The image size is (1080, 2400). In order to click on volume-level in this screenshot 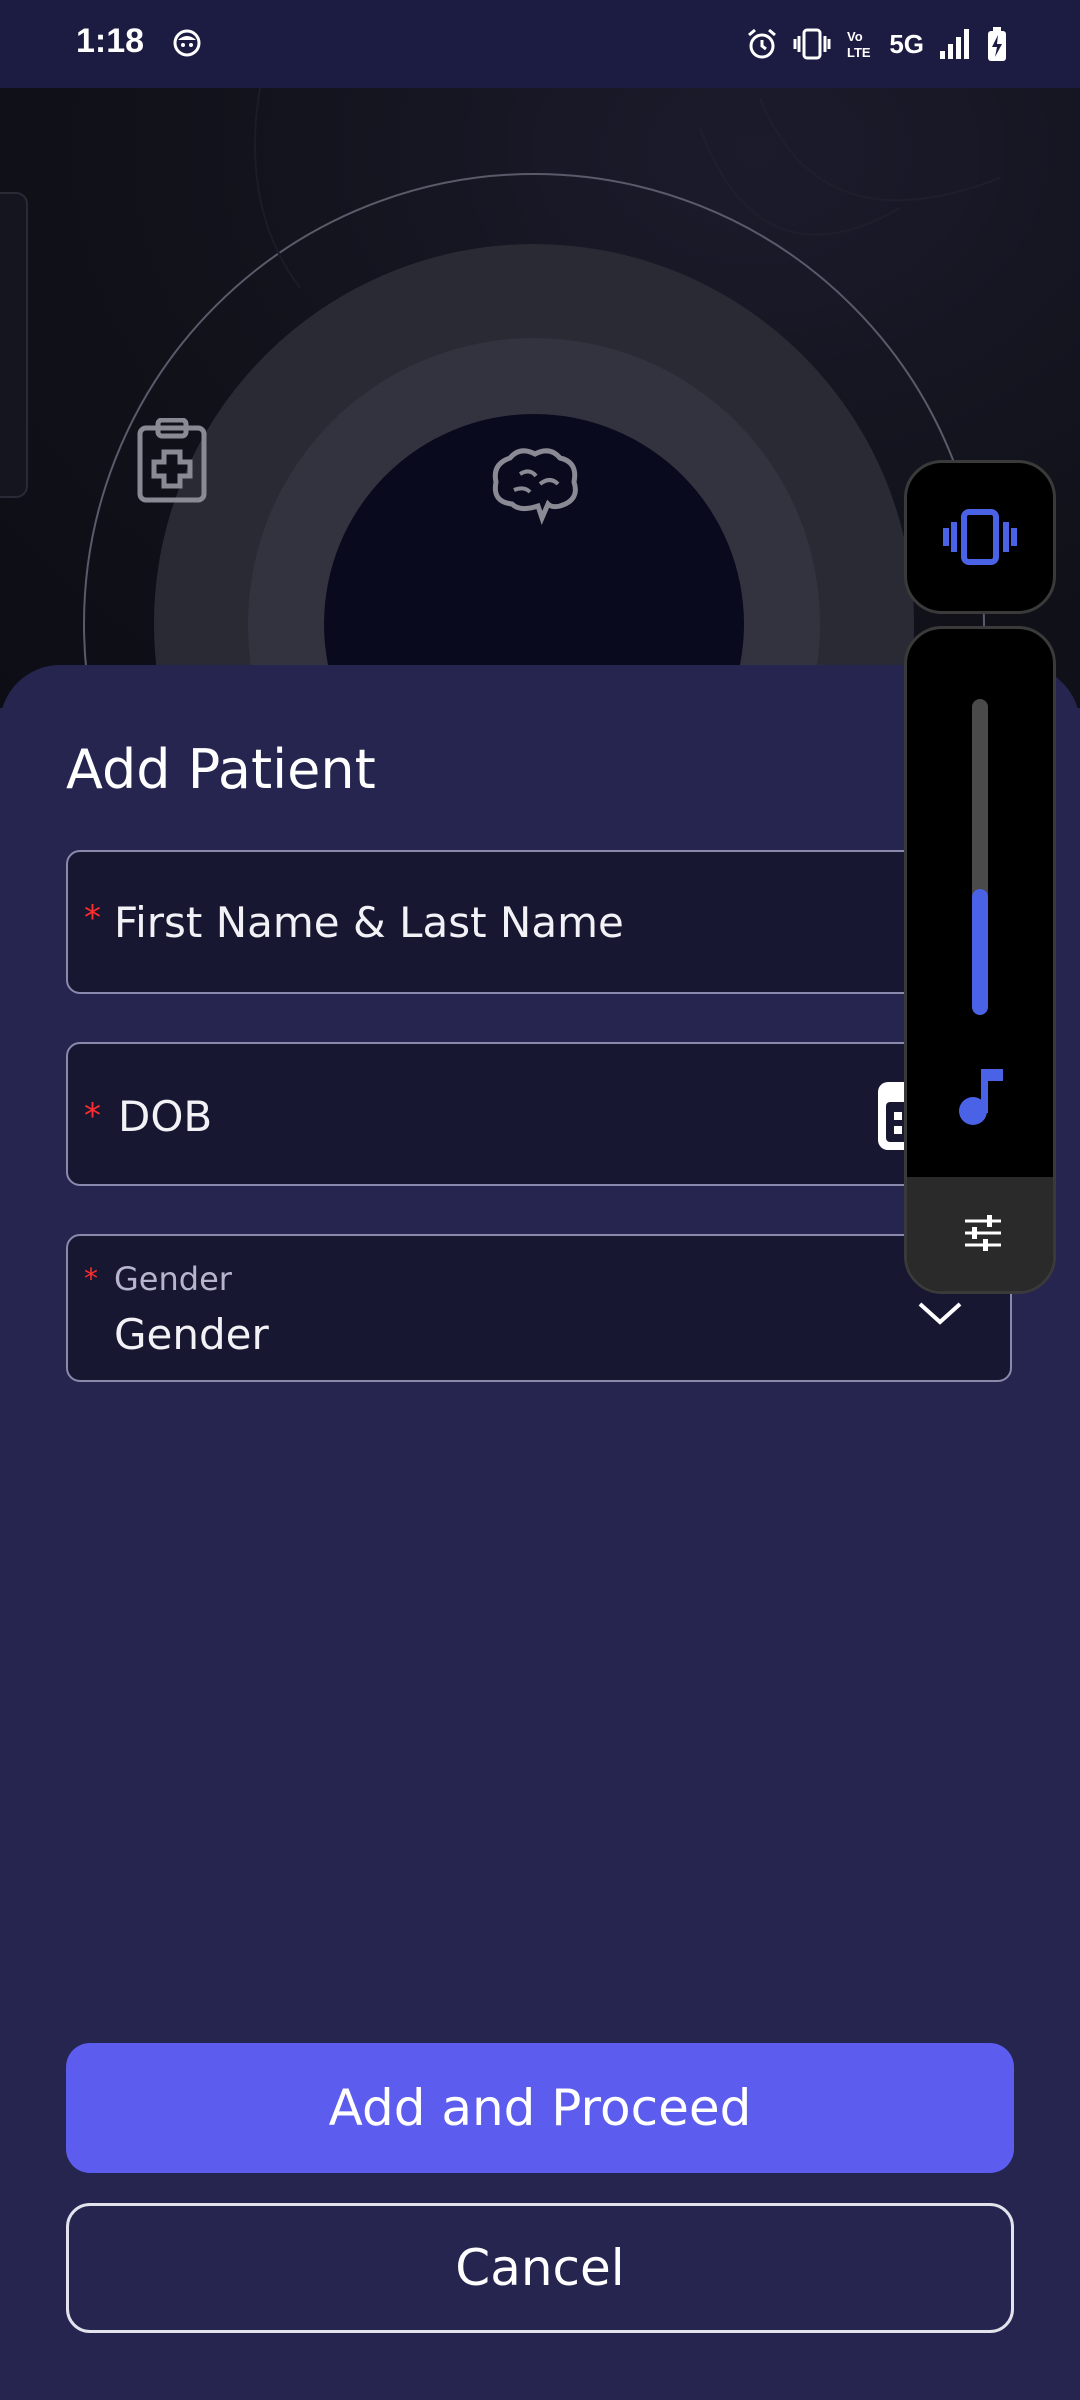, I will do `click(980, 951)`.